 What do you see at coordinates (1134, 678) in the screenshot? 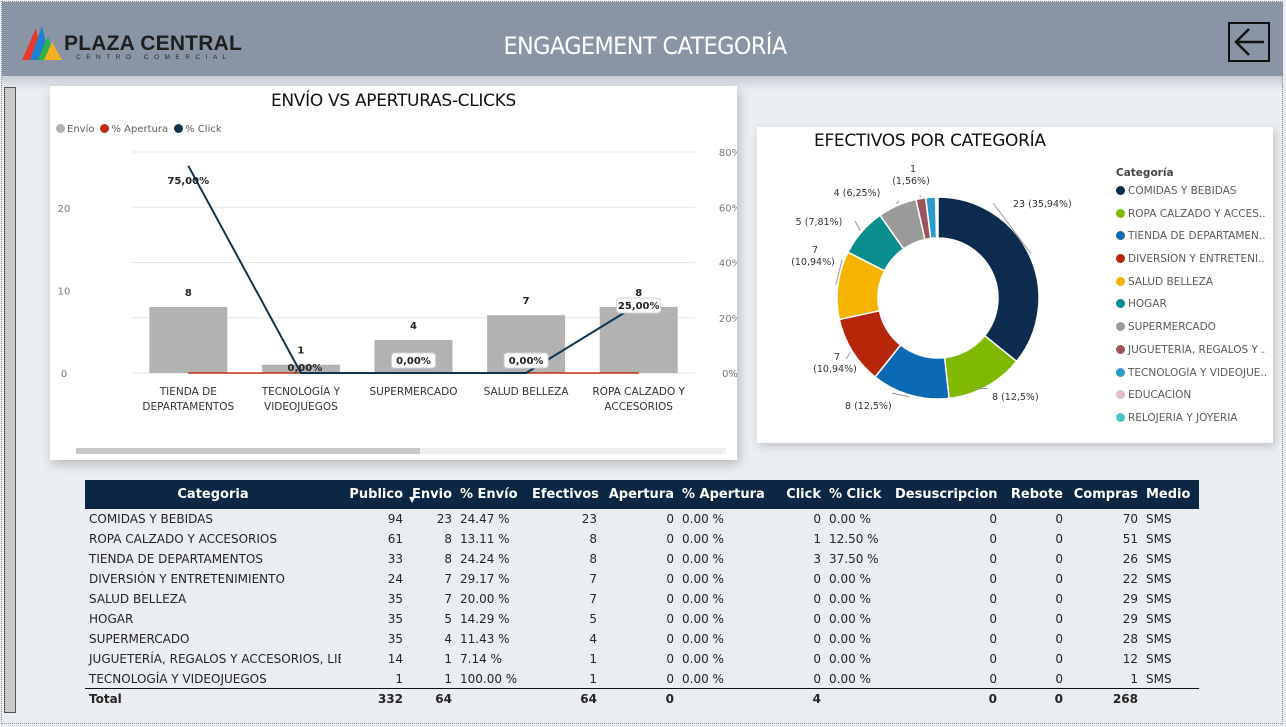
I see `cell-compras: 1` at bounding box center [1134, 678].